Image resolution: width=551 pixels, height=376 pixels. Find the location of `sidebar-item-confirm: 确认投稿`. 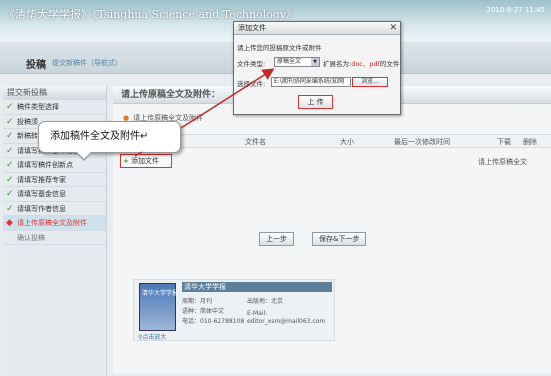

sidebar-item-confirm: 确认投稿 is located at coordinates (54, 238).